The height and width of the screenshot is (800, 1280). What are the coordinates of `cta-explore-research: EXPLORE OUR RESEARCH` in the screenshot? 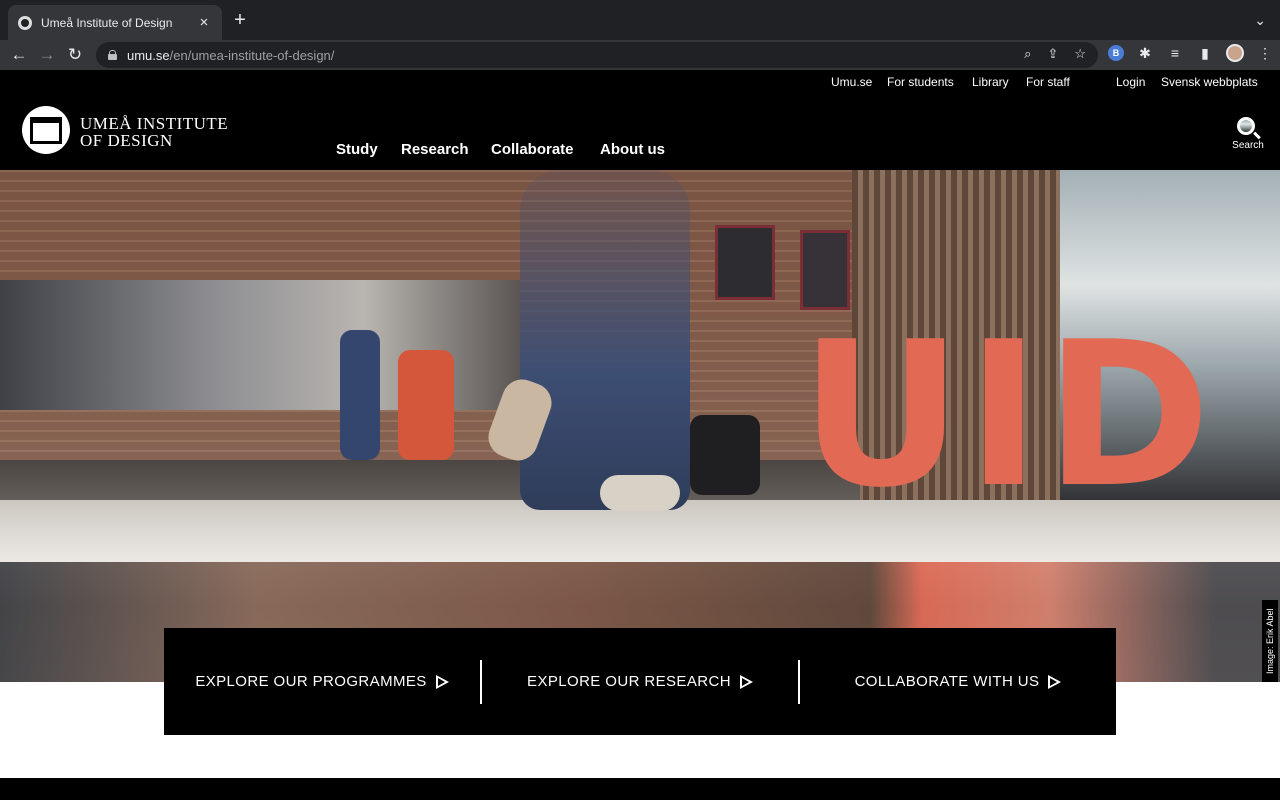 It's located at (640, 681).